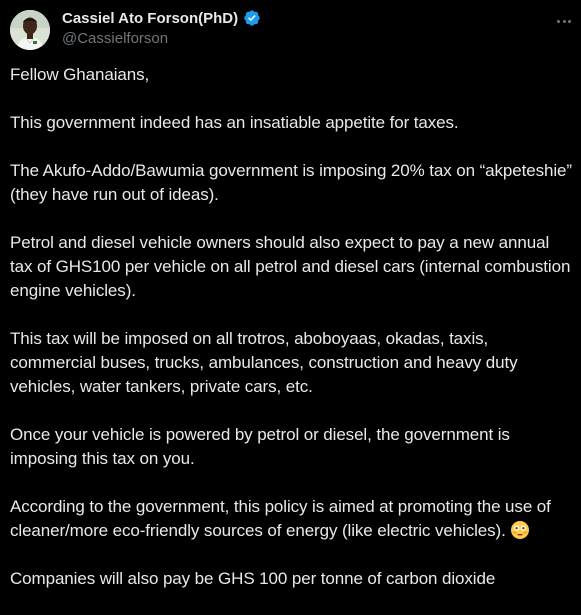 The width and height of the screenshot is (581, 615). Describe the element at coordinates (150, 18) in the screenshot. I see `author-name: Cassiel Ato Forson(PhD)` at that location.